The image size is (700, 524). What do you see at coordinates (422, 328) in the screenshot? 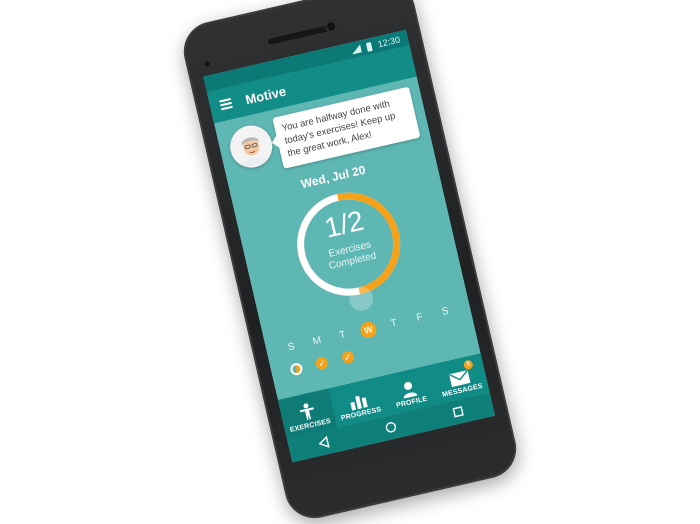
I see `day-friday: F` at bounding box center [422, 328].